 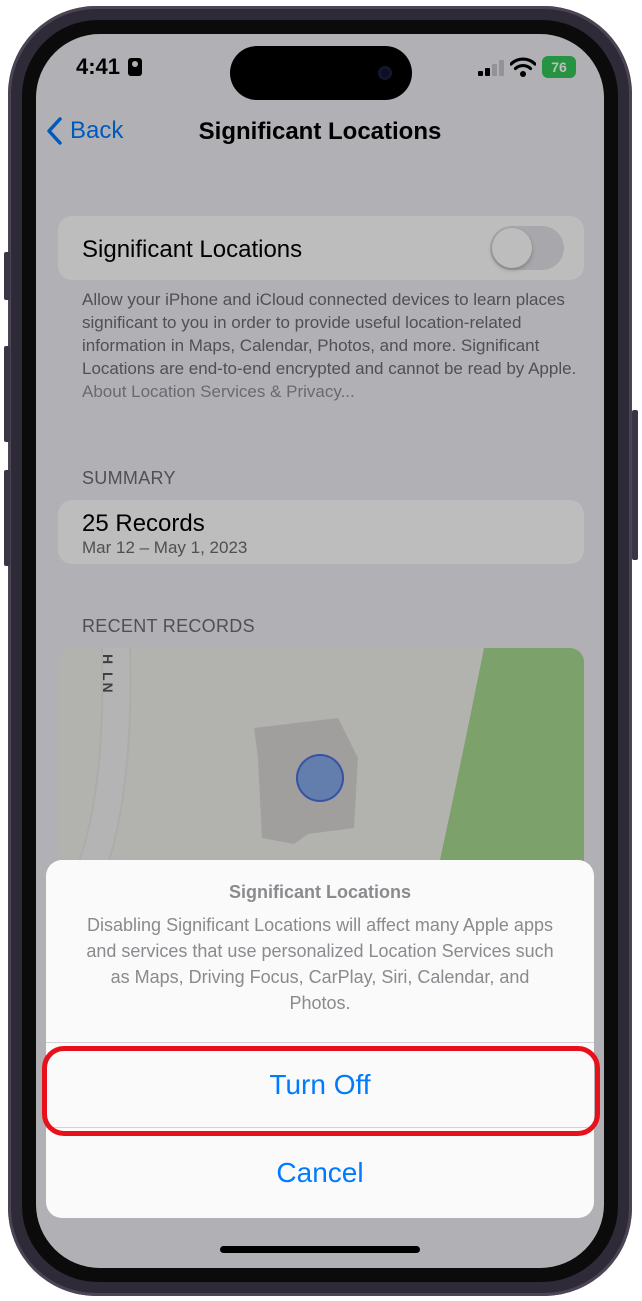 What do you see at coordinates (635, 485) in the screenshot?
I see `power-button` at bounding box center [635, 485].